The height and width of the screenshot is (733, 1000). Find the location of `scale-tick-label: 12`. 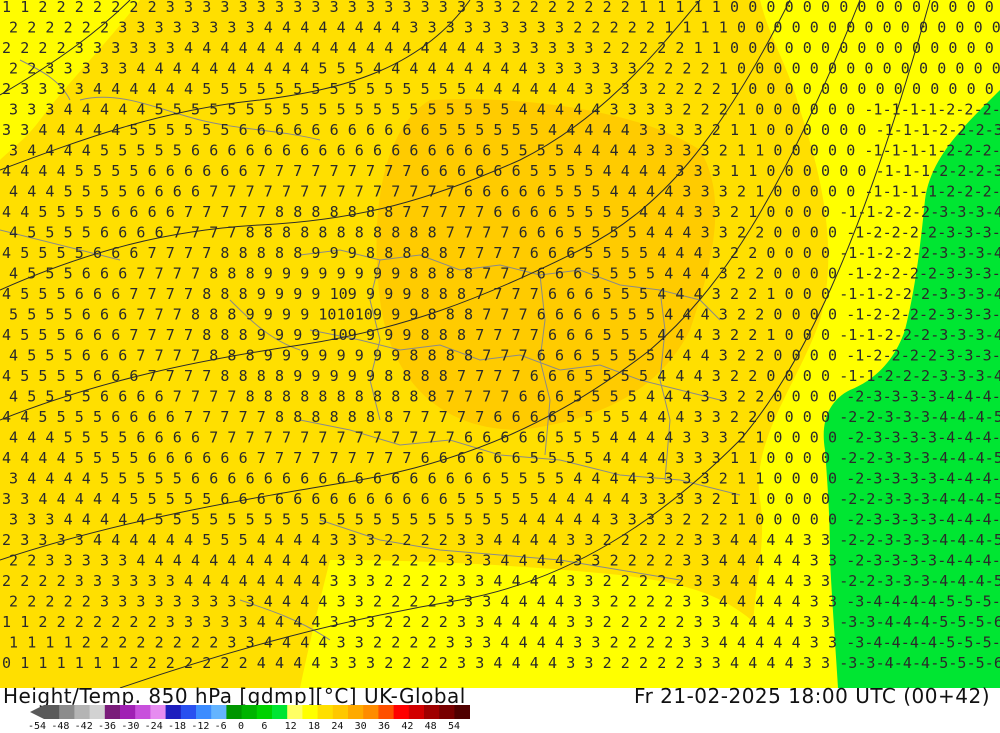

scale-tick-label: 12 is located at coordinates (290, 726).